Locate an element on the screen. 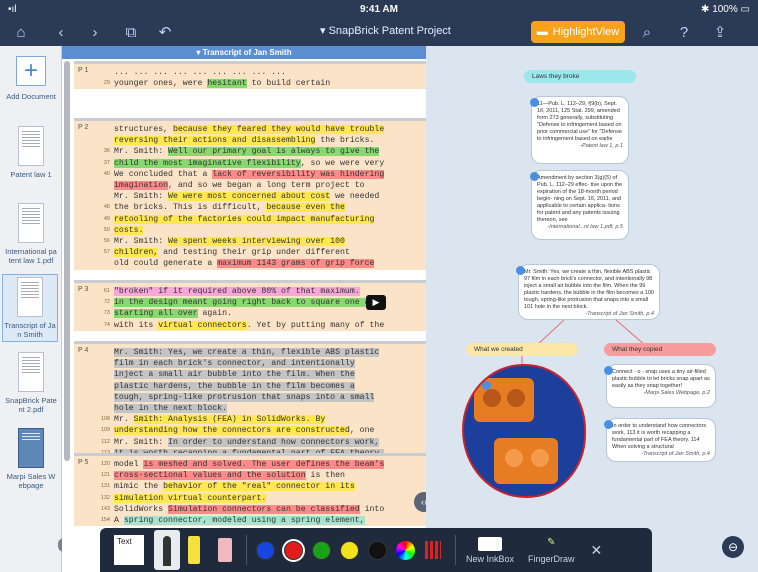 The width and height of the screenshot is (758, 572). eraser-tool-icon is located at coordinates (225, 550).